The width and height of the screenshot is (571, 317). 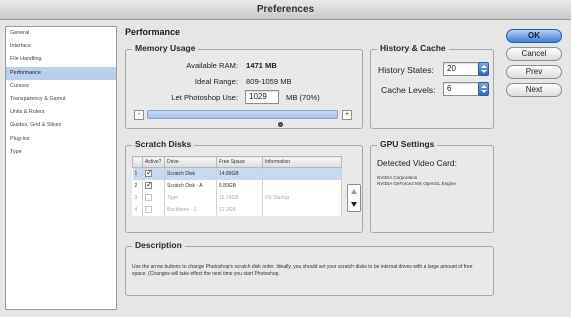 What do you see at coordinates (190, 173) in the screenshot?
I see `drive-name: Scratch Disk` at bounding box center [190, 173].